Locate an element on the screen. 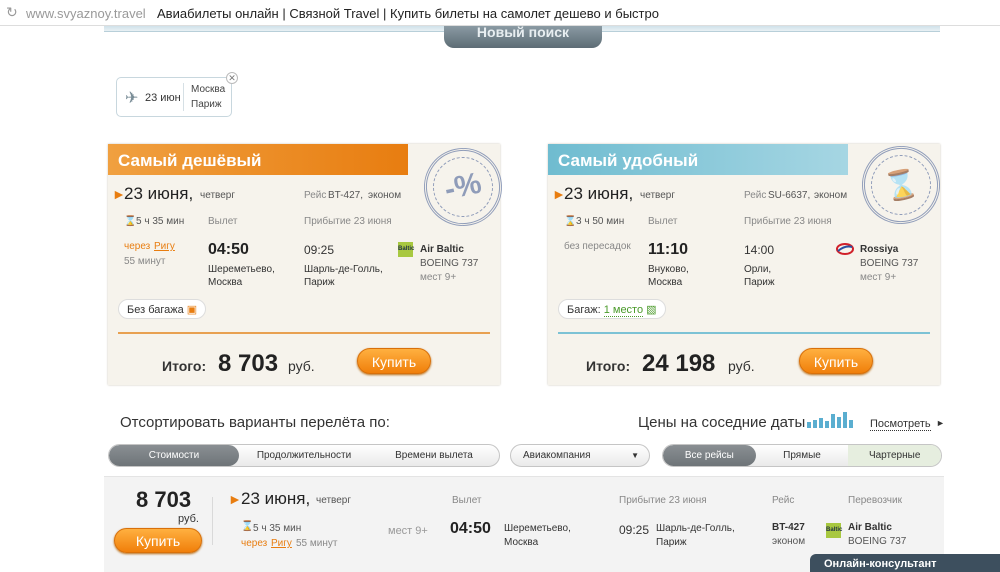 The height and width of the screenshot is (572, 1000). address-url: www.svyaznoy.travel is located at coordinates (86, 13).